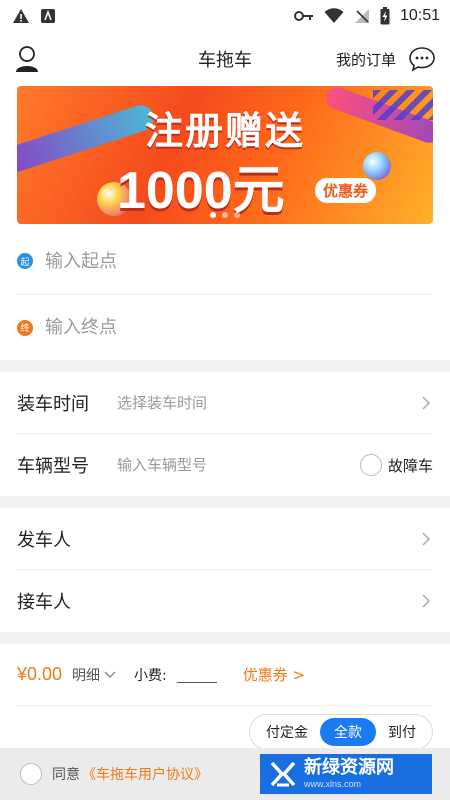 The width and height of the screenshot is (450, 800). Describe the element at coordinates (385, 16) in the screenshot. I see `battery-charging-icon` at that location.